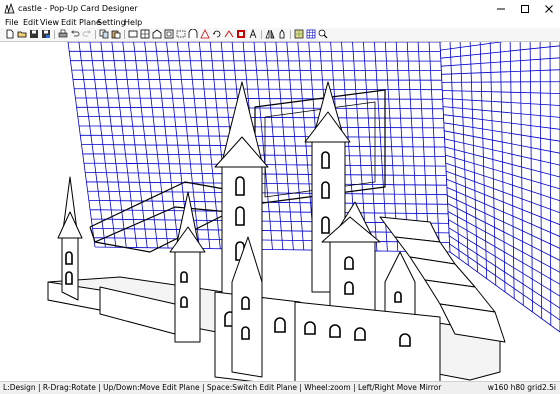 The width and height of the screenshot is (560, 394). Describe the element at coordinates (133, 22) in the screenshot. I see `menu-help: Help` at that location.